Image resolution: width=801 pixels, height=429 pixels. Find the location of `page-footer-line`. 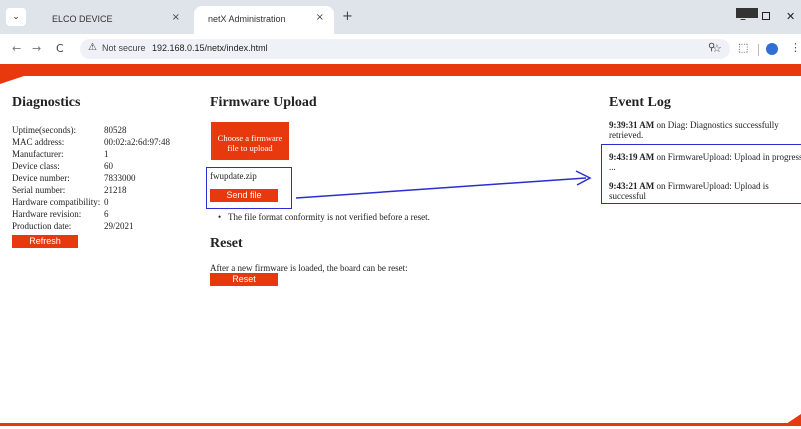

page-footer-line is located at coordinates (400, 424).